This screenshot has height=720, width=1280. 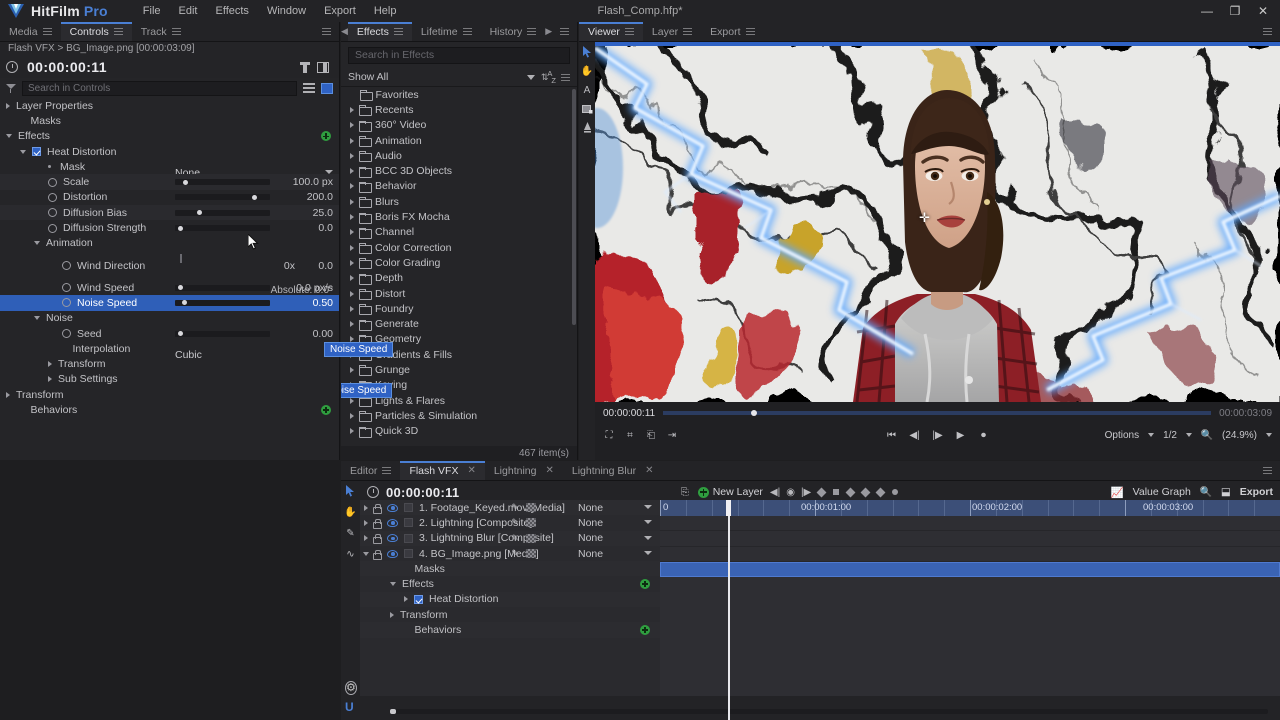 I want to click on hand-tool-icon: ✋, so click(x=350, y=512).